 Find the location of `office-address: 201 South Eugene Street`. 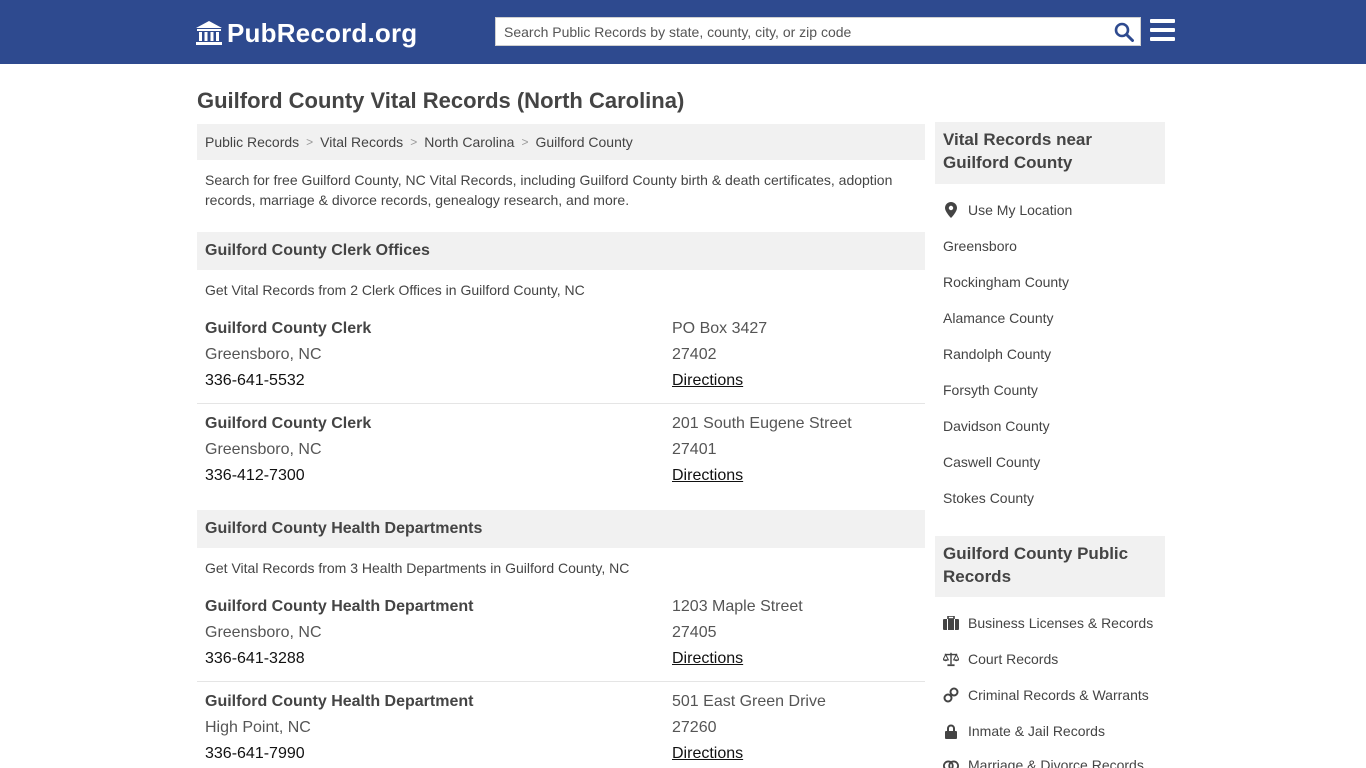

office-address: 201 South Eugene Street is located at coordinates (762, 423).